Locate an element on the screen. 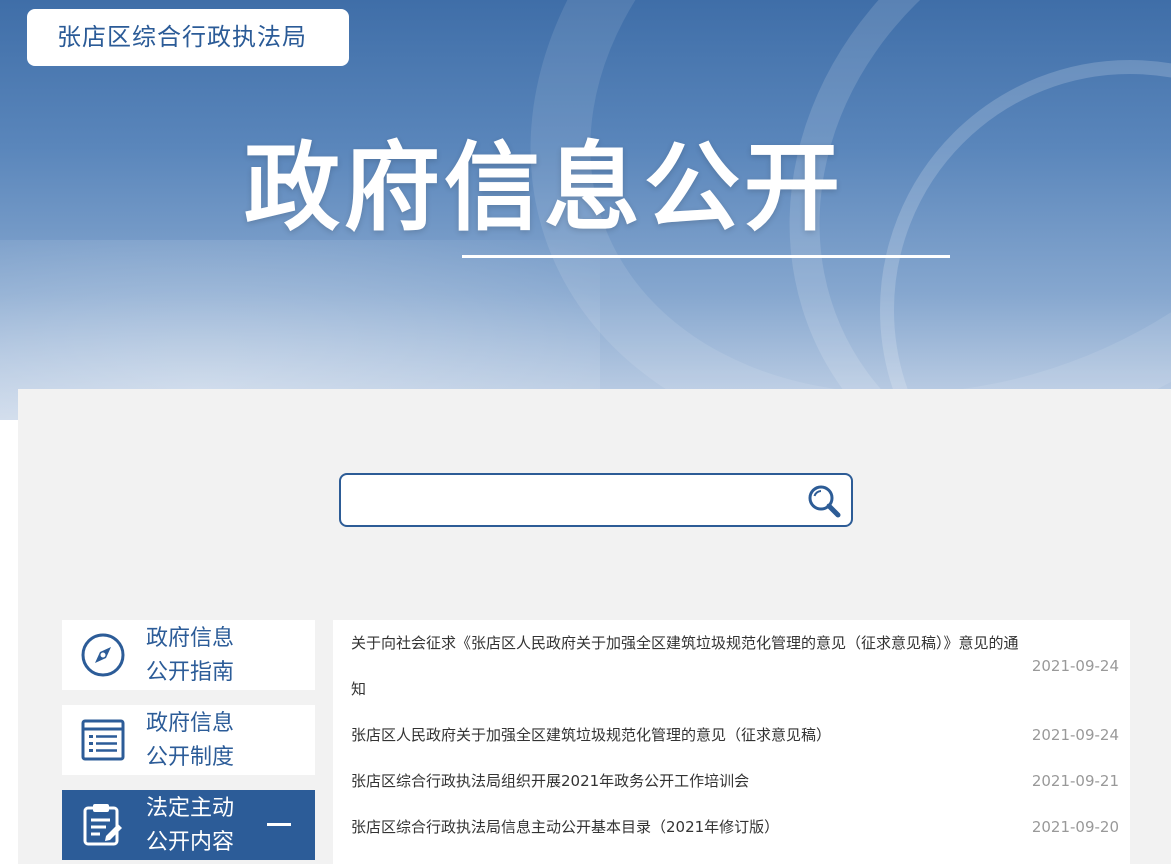  sidebar-item-system: 政府信息 公开制度 is located at coordinates (188, 740).